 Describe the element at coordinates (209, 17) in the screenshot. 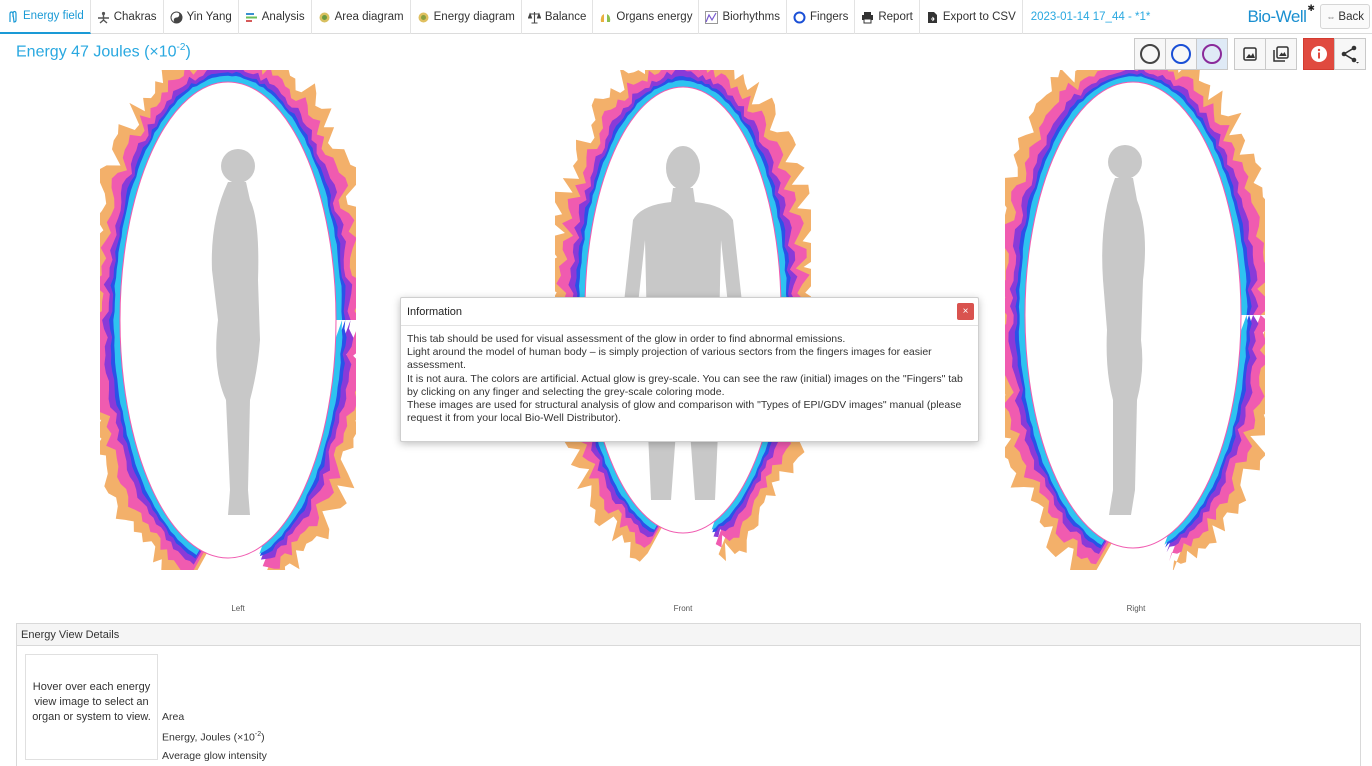

I see `tab-label: Yin Yang` at that location.